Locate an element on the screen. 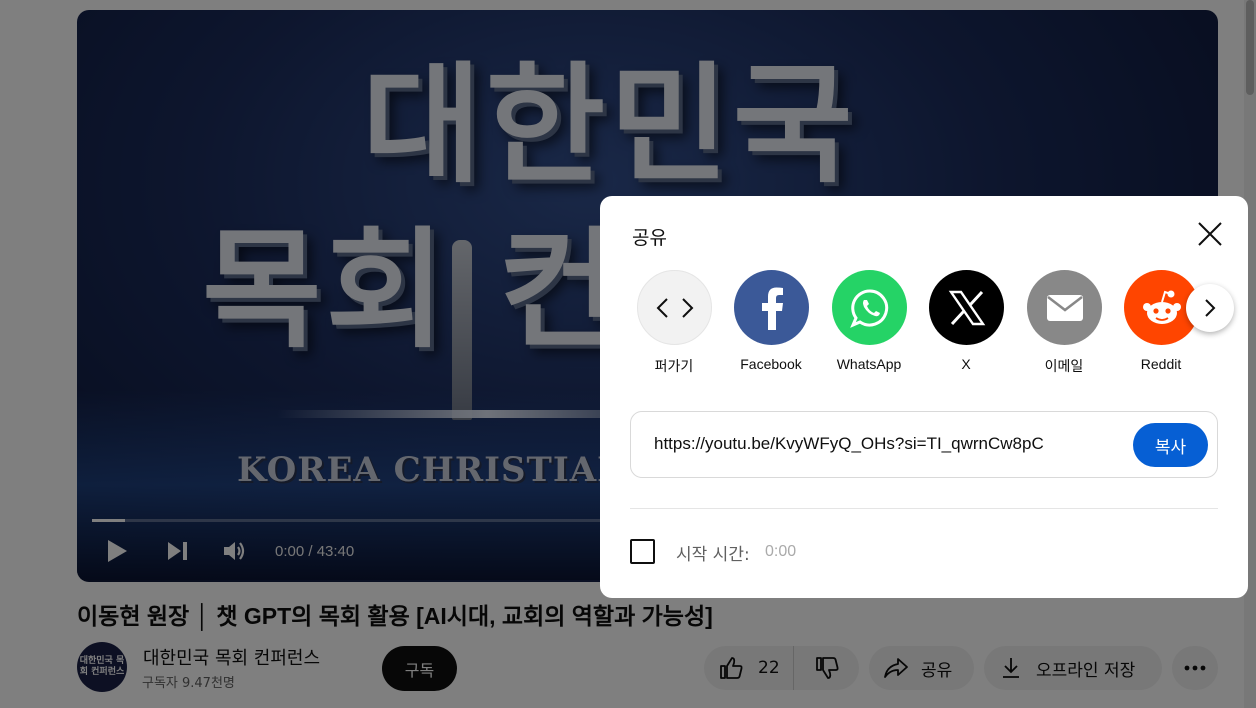  close-button is located at coordinates (1210, 234).